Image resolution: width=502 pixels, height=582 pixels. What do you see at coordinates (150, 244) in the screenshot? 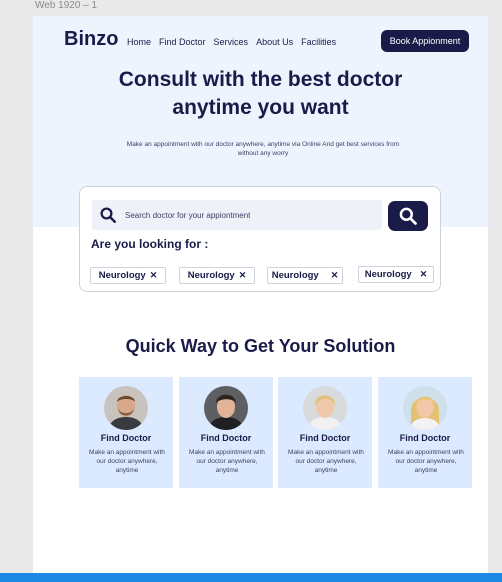
I see `looking-for-label: Are you looking for :` at bounding box center [150, 244].